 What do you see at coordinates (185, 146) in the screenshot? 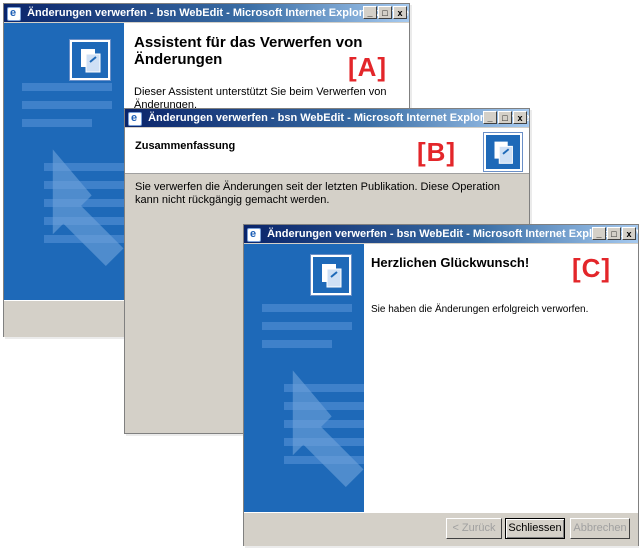
I see `heading-b: Zusammenfassung` at bounding box center [185, 146].